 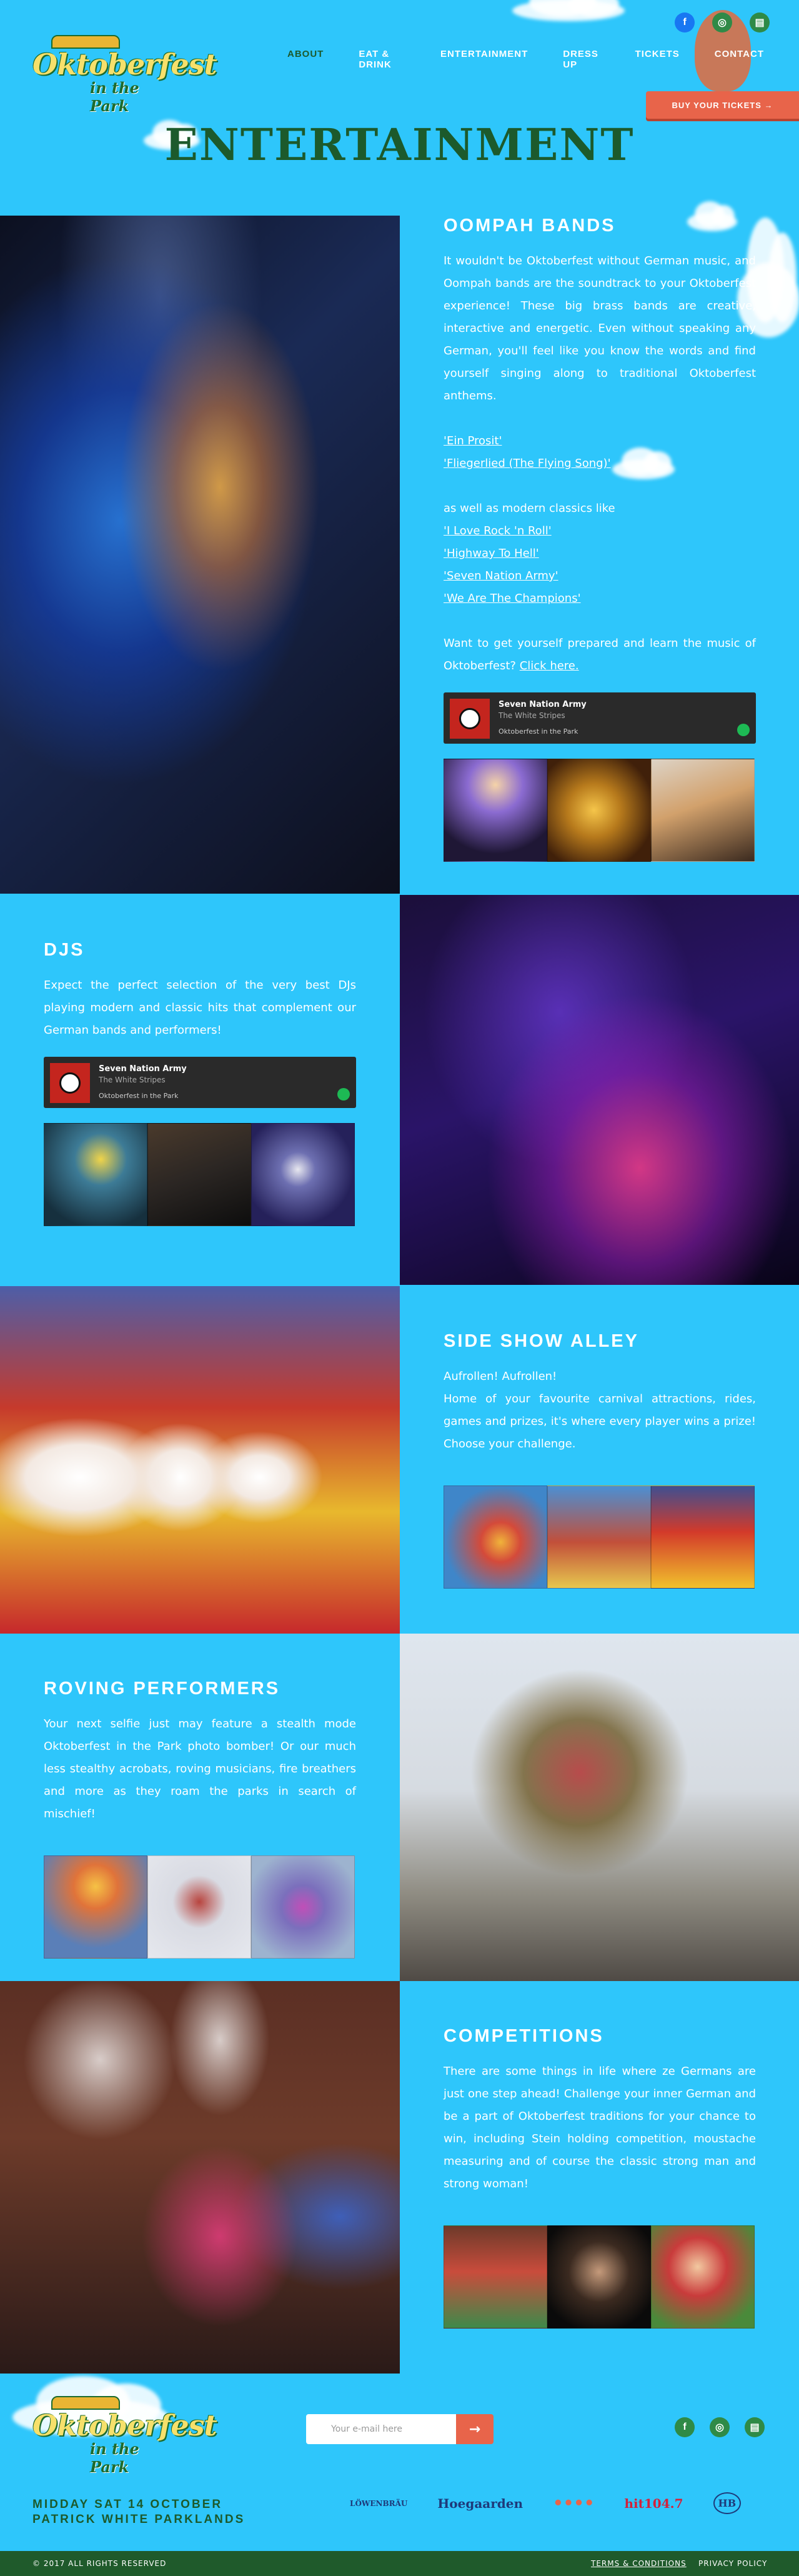 I want to click on competitions-gallery, so click(x=600, y=2277).